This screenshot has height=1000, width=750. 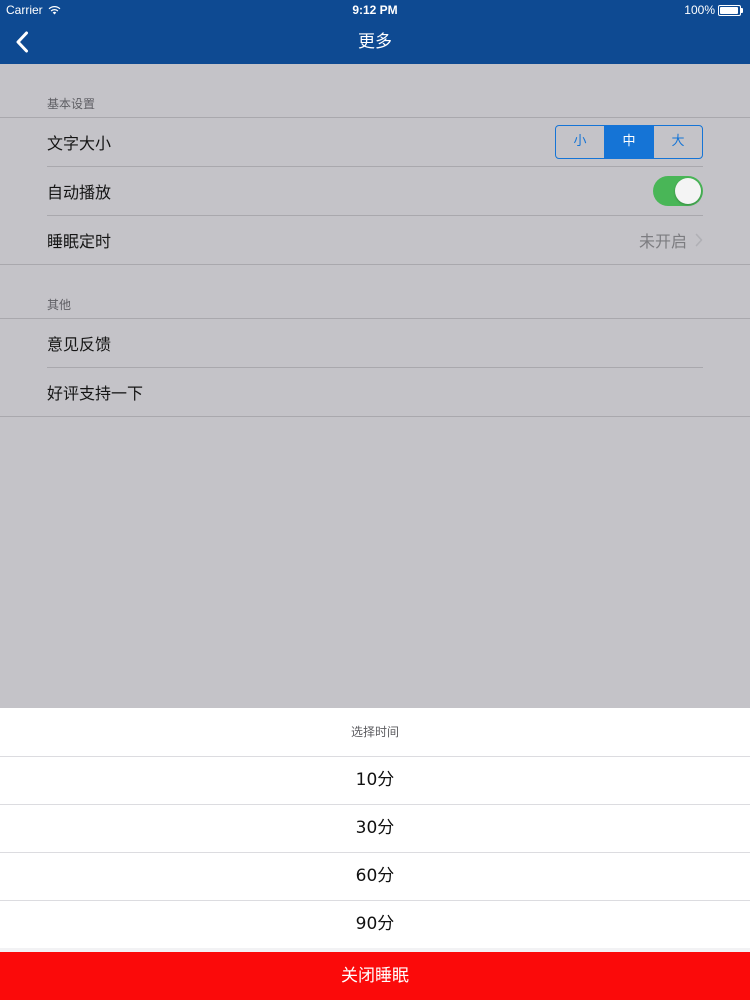 I want to click on close-sleep-button: 关闭睡眠, so click(x=375, y=976).